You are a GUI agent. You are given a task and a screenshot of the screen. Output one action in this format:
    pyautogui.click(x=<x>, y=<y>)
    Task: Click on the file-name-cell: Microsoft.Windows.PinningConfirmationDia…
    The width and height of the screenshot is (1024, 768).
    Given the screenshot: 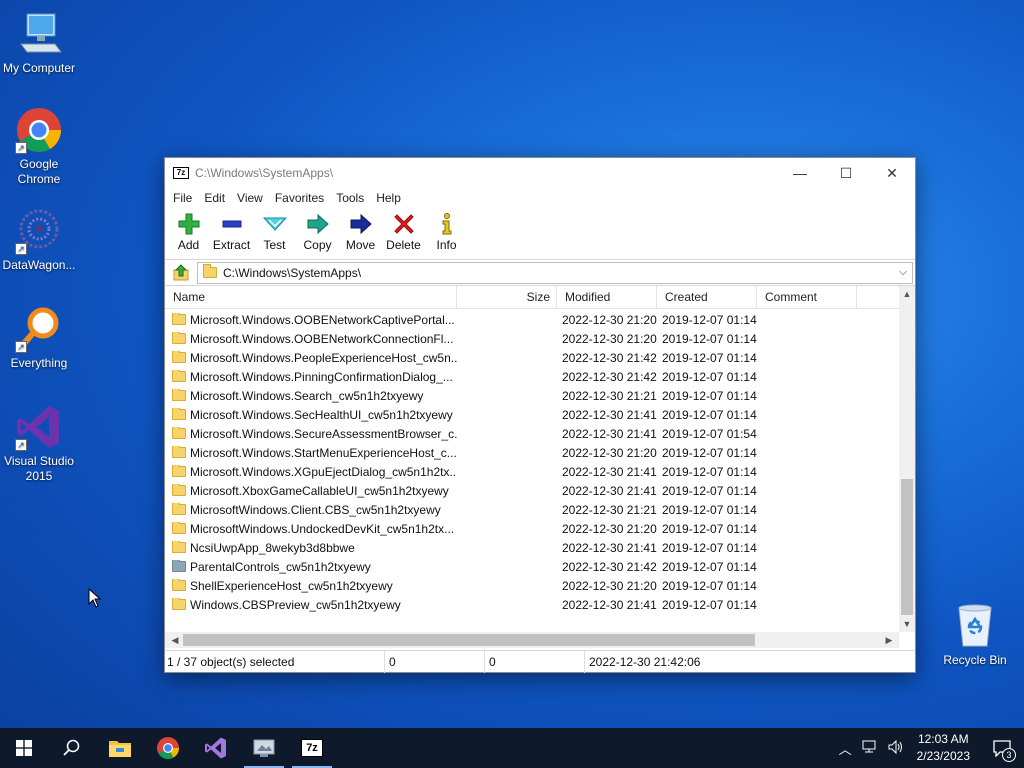 What is the action you would take?
    pyautogui.click(x=311, y=376)
    